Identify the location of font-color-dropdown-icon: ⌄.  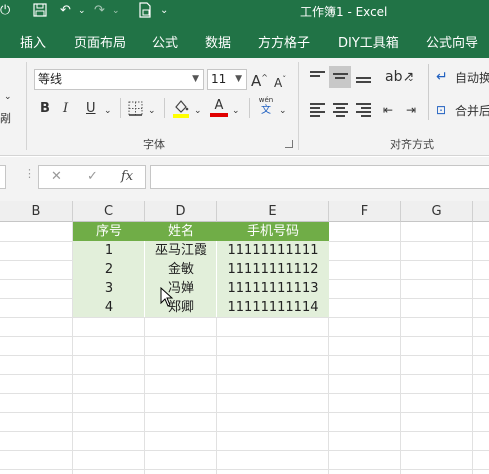
(236, 111).